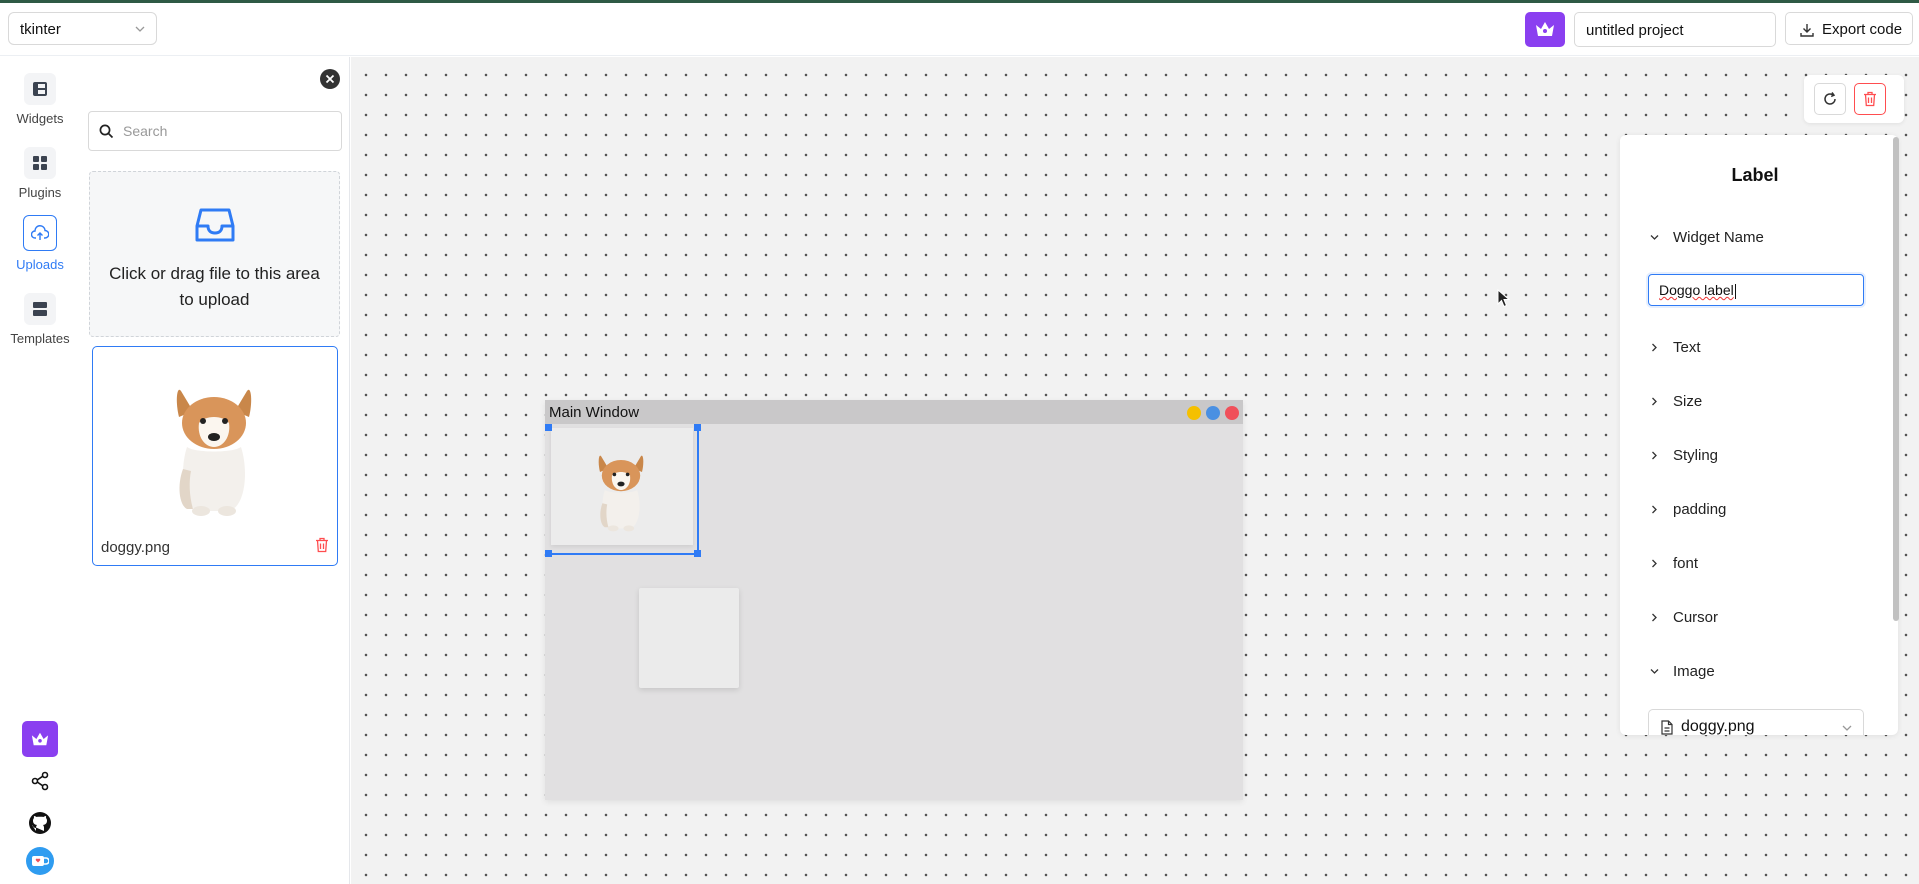 The height and width of the screenshot is (884, 1919). What do you see at coordinates (1718, 726) in the screenshot?
I see `image-select-value: doggy.png` at bounding box center [1718, 726].